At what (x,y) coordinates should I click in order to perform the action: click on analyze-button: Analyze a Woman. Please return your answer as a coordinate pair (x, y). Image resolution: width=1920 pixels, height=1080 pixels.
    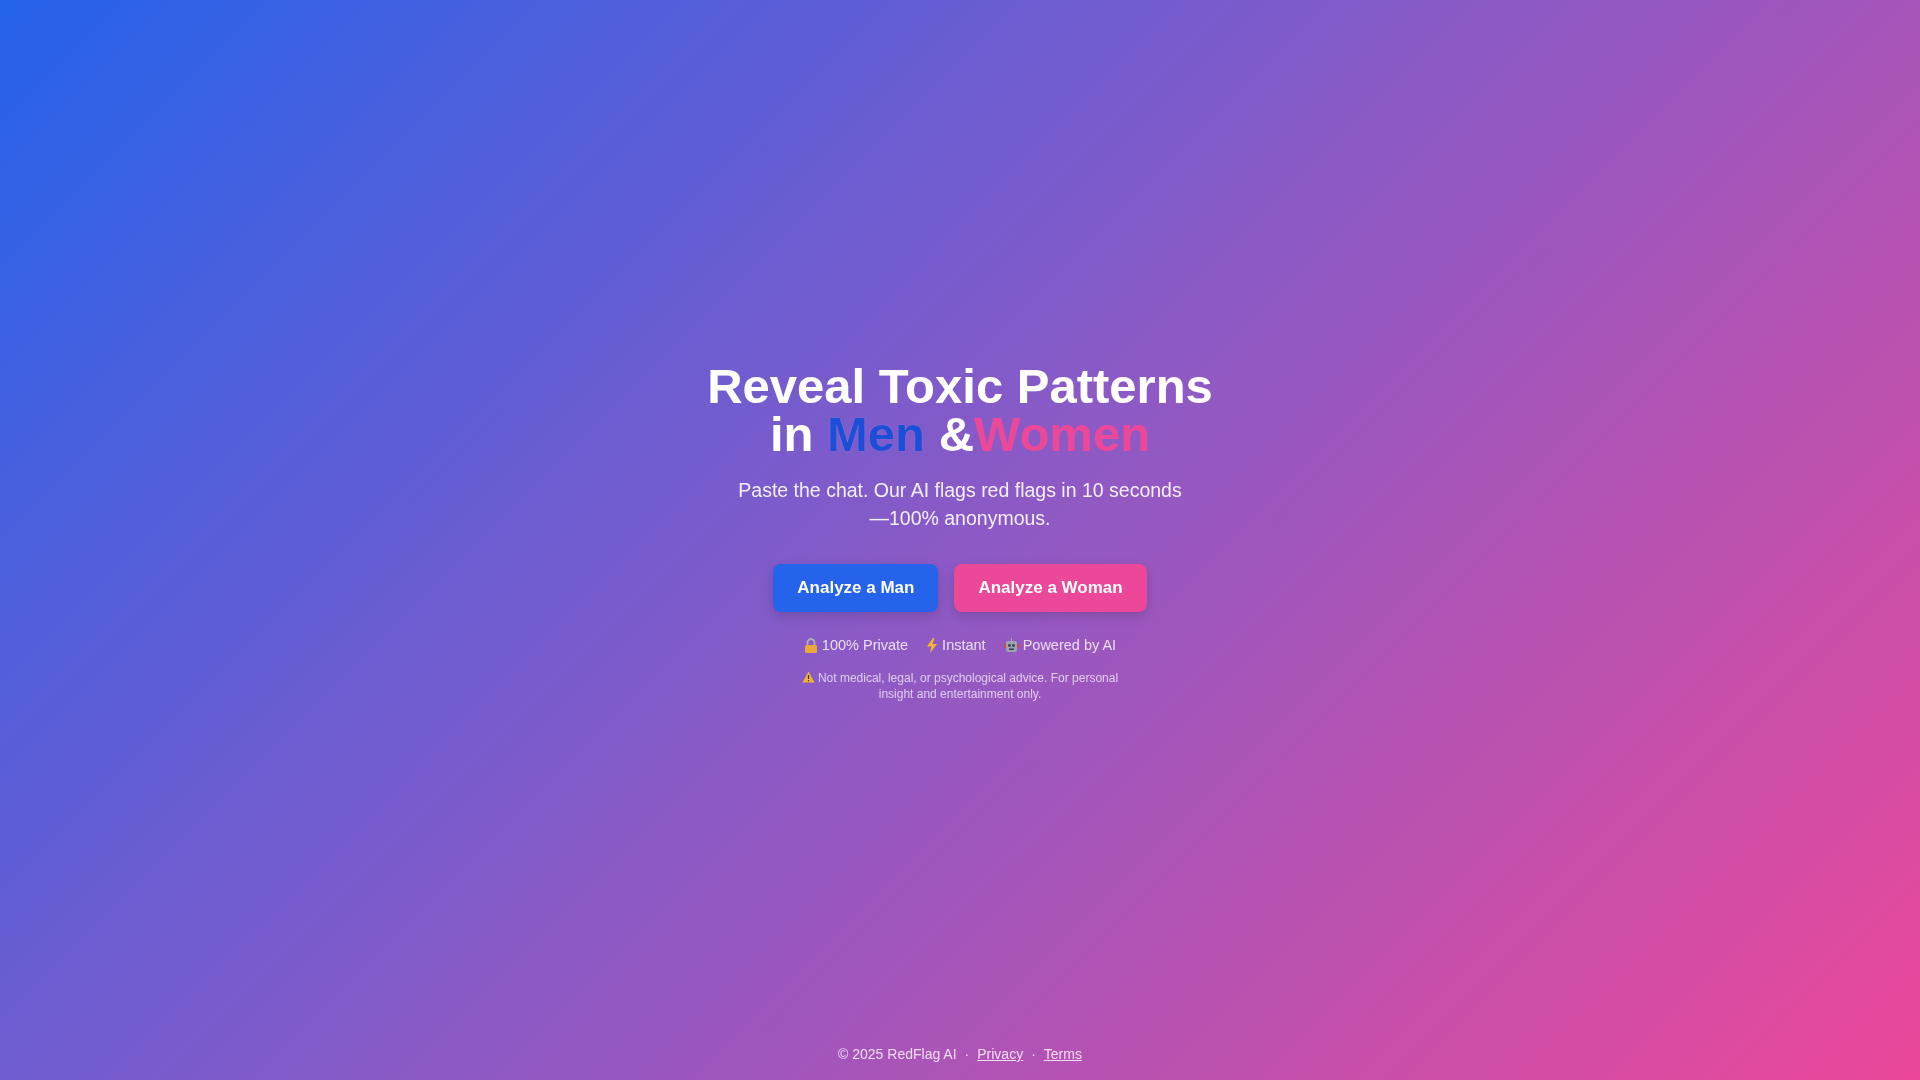
    Looking at the image, I should click on (1050, 588).